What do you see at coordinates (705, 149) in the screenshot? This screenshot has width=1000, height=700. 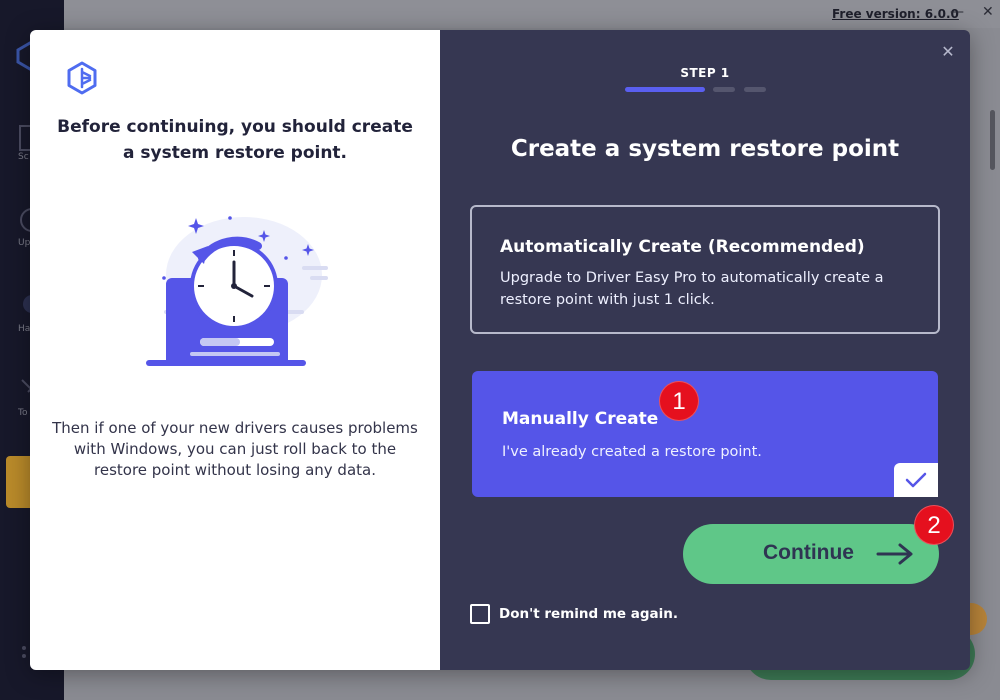 I see `dialog-title: Create a system restore point` at bounding box center [705, 149].